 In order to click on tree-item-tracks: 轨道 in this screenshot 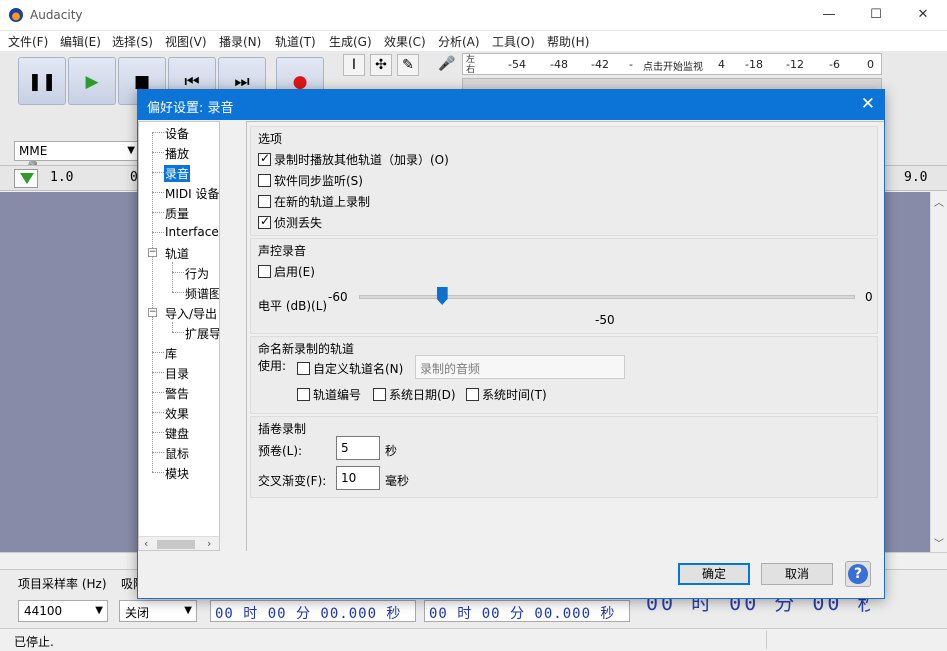, I will do `click(177, 253)`.